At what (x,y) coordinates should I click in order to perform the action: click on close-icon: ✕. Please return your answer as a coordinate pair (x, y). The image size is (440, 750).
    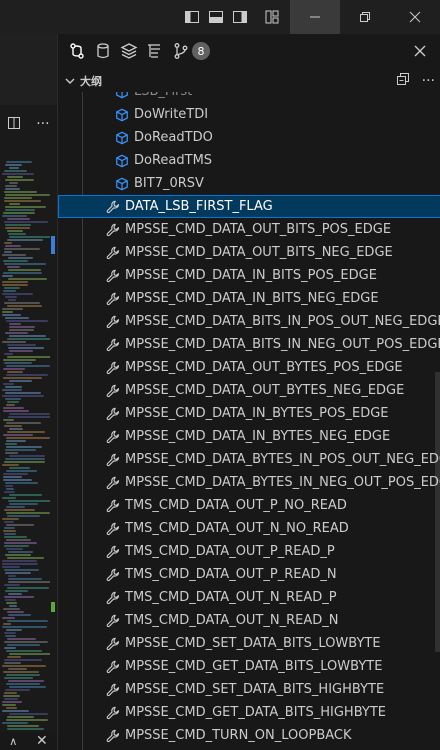
    Looking at the image, I should click on (42, 741).